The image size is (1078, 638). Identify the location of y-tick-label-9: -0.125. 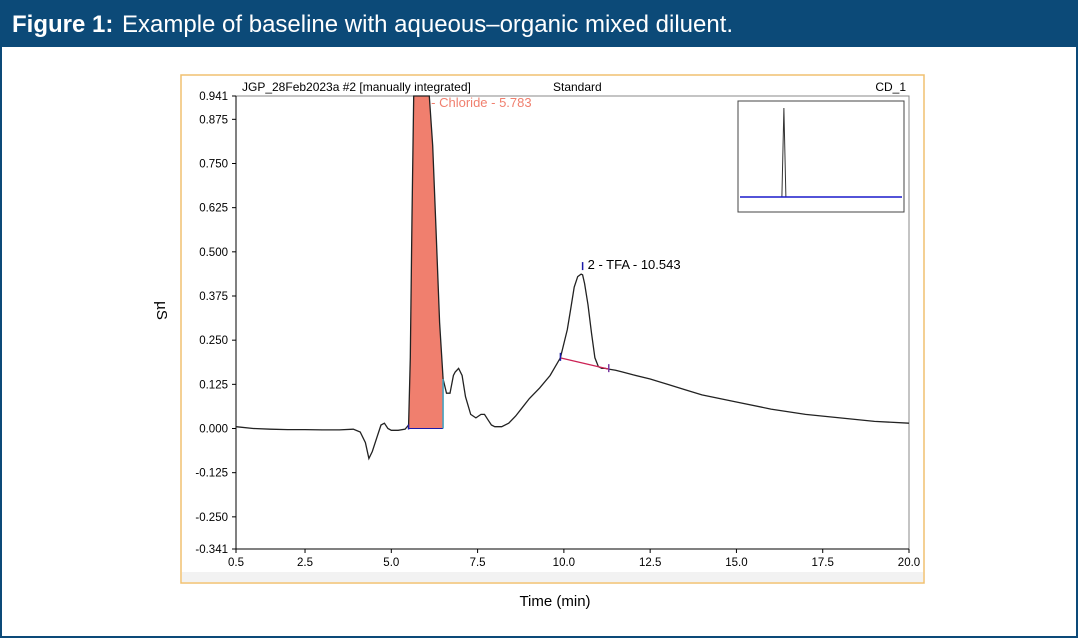
(211, 474).